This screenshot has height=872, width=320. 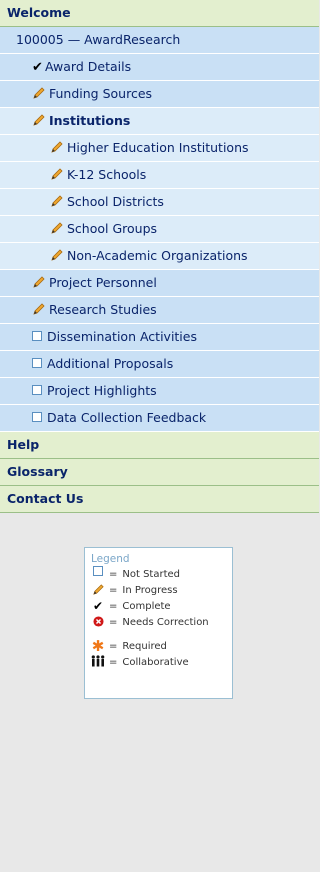 I want to click on nav-subitem-non-academic: Non-Academic Organizations, so click(x=159, y=256).